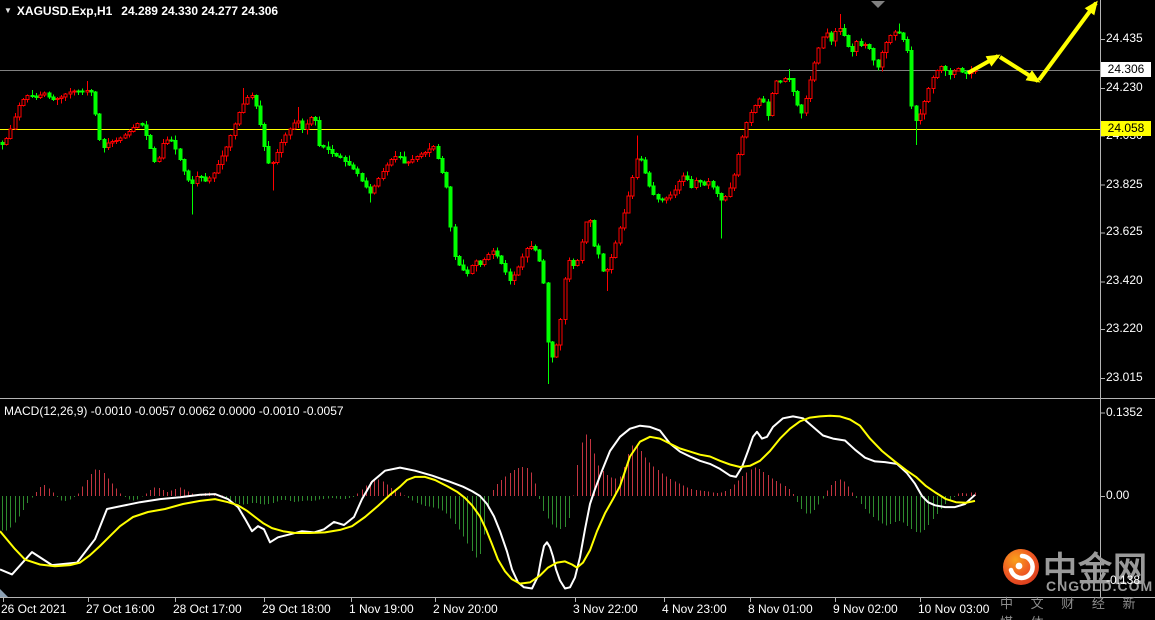 Image resolution: width=1155 pixels, height=620 pixels. I want to click on macd-tick-label: 0.1352, so click(1124, 411).